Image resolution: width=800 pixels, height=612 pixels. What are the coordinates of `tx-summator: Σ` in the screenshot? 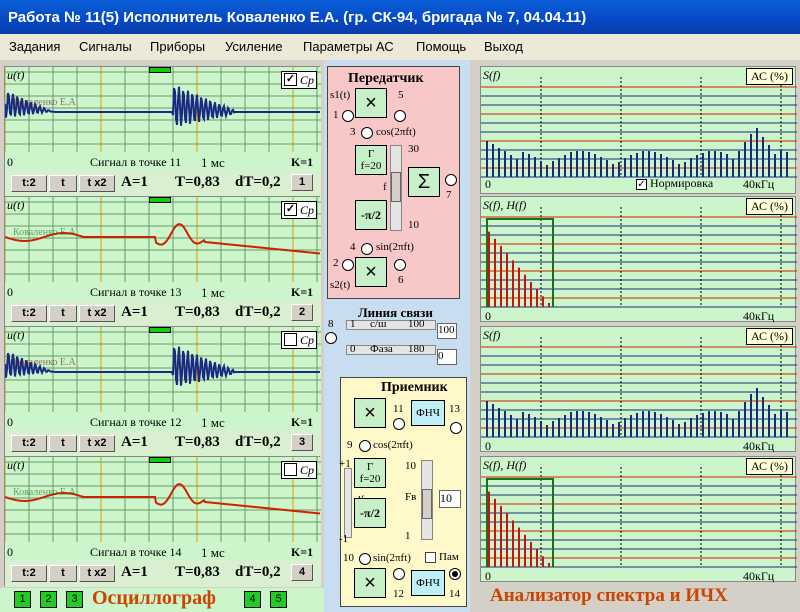 It's located at (424, 182).